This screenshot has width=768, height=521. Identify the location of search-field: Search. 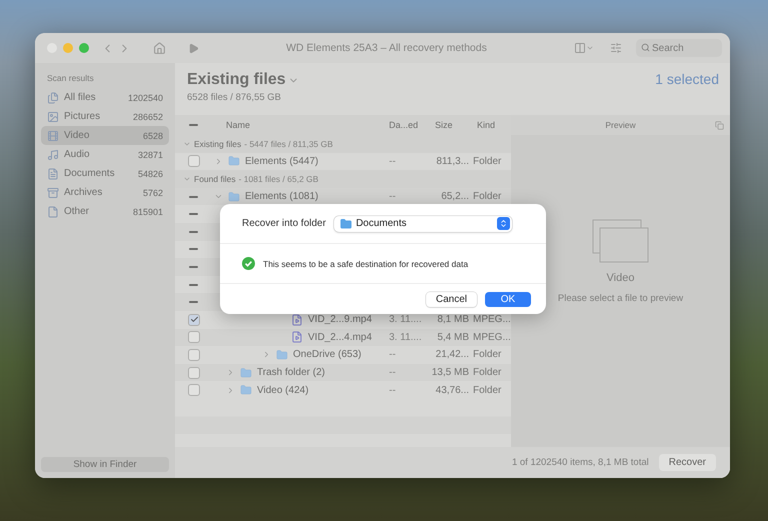
(679, 48).